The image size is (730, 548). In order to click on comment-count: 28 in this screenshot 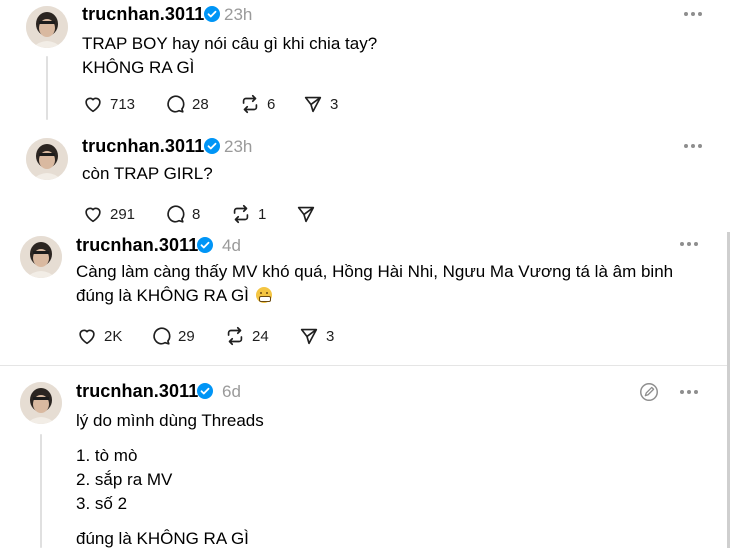, I will do `click(200, 104)`.